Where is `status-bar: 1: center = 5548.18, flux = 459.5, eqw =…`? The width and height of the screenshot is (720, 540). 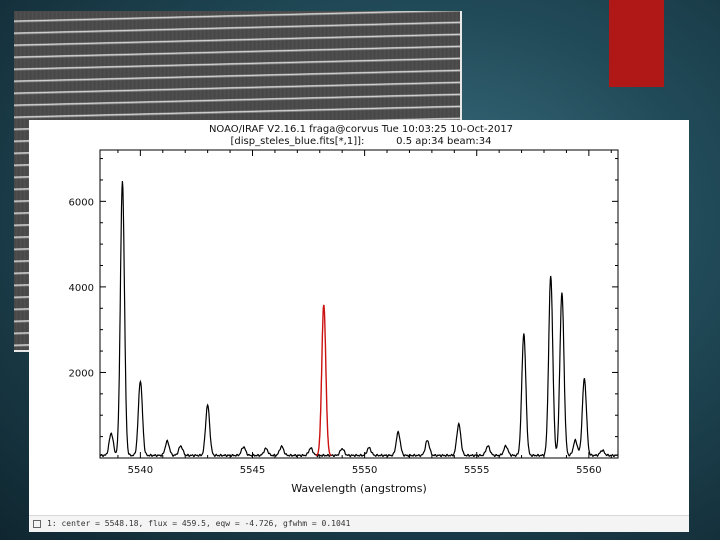
status-bar: 1: center = 5548.18, flux = 459.5, eqw =… is located at coordinates (359, 523).